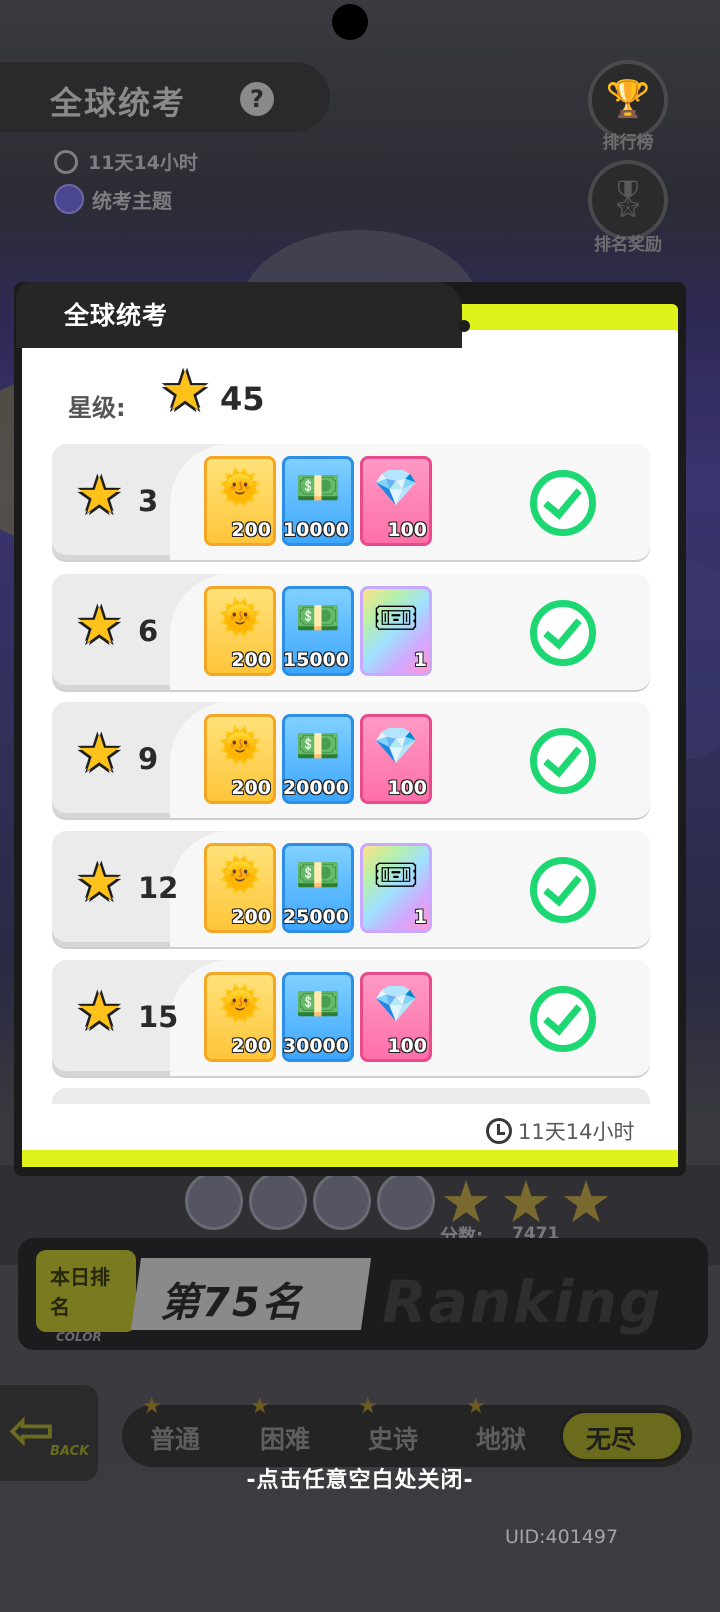  I want to click on reward-cash: 💵 20000, so click(318, 759).